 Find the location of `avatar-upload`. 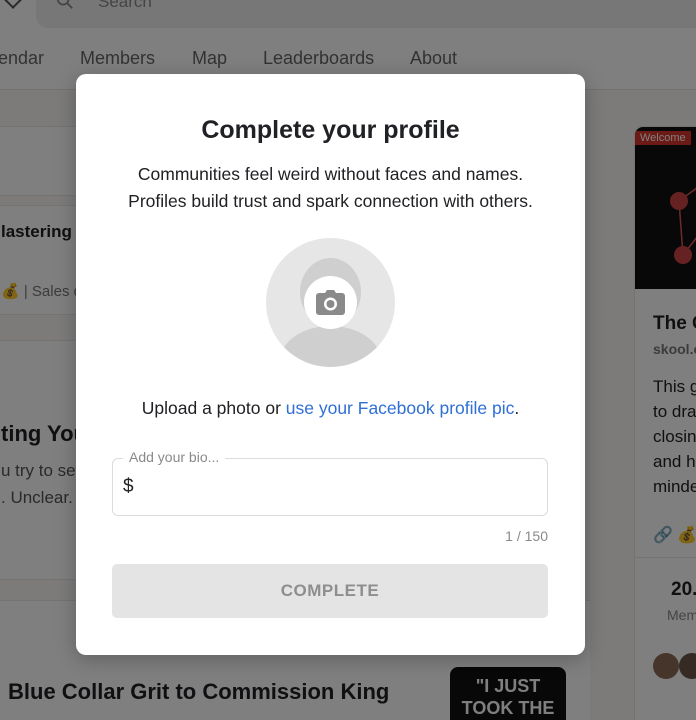

avatar-upload is located at coordinates (330, 302).